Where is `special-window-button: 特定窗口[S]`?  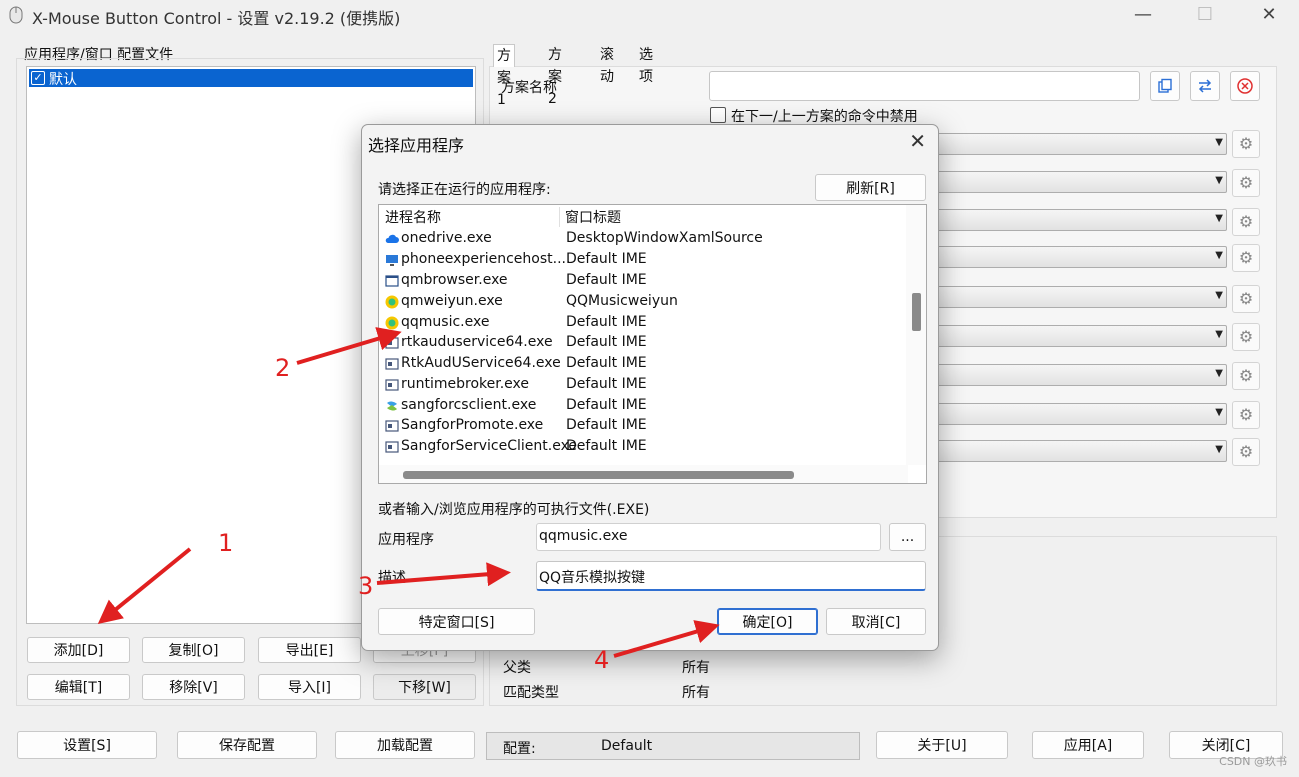
special-window-button: 特定窗口[S] is located at coordinates (456, 621).